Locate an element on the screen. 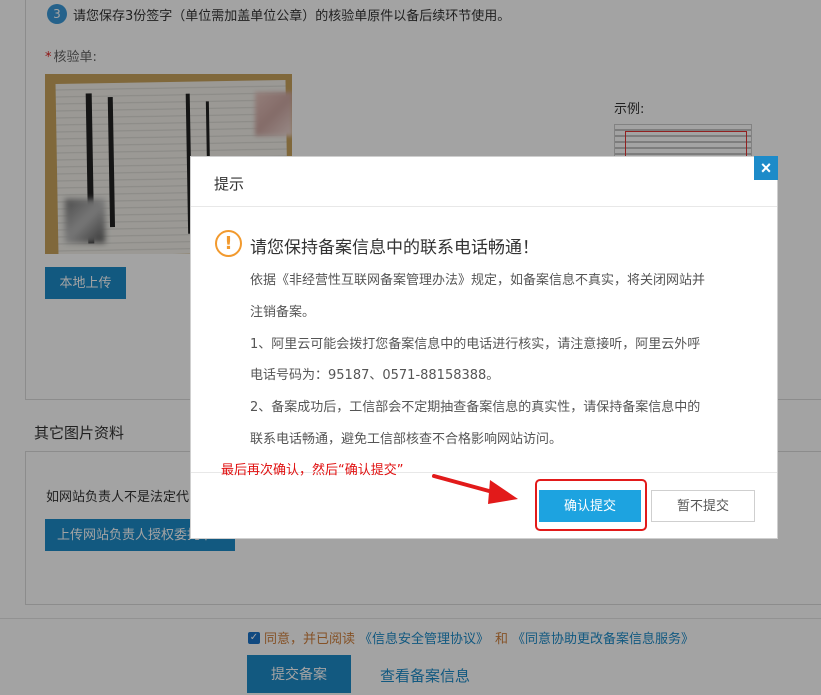 Image resolution: width=821 pixels, height=695 pixels. dialog-body-line: 联系电话畅通，避免工信部核查不合格影响网站访问。 is located at coordinates (406, 439).